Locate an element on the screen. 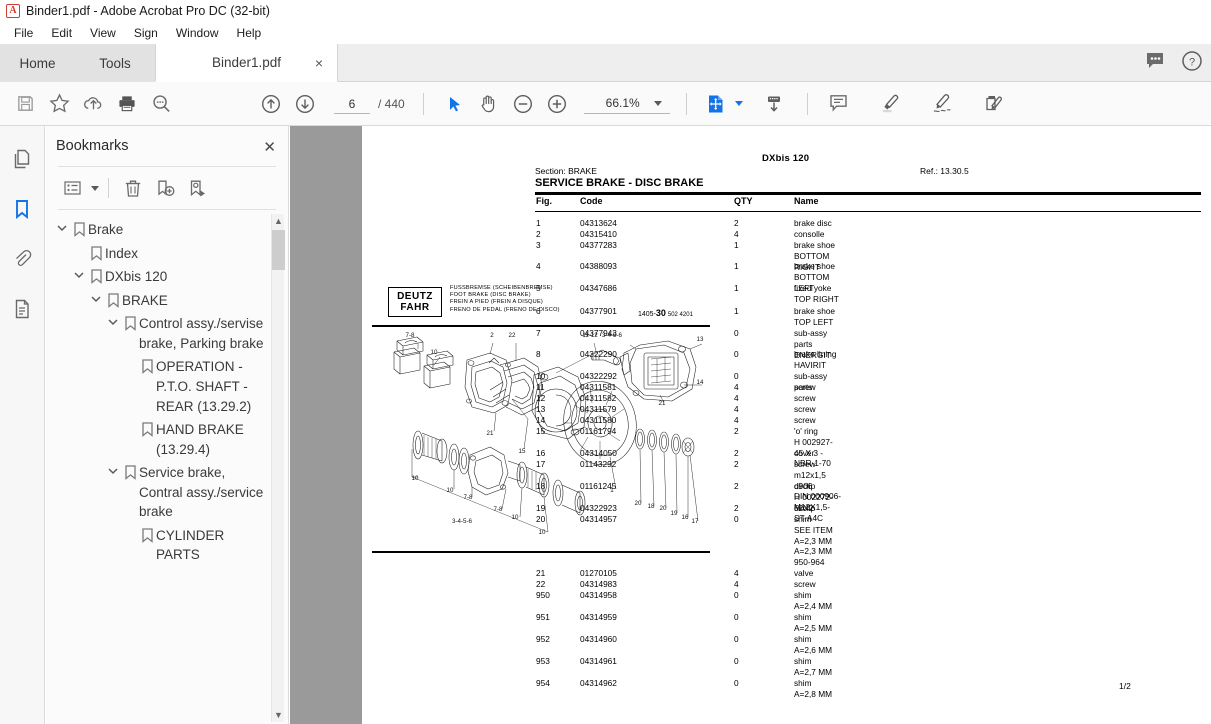 The height and width of the screenshot is (724, 1211). cell-name: screw is located at coordinates (805, 387).